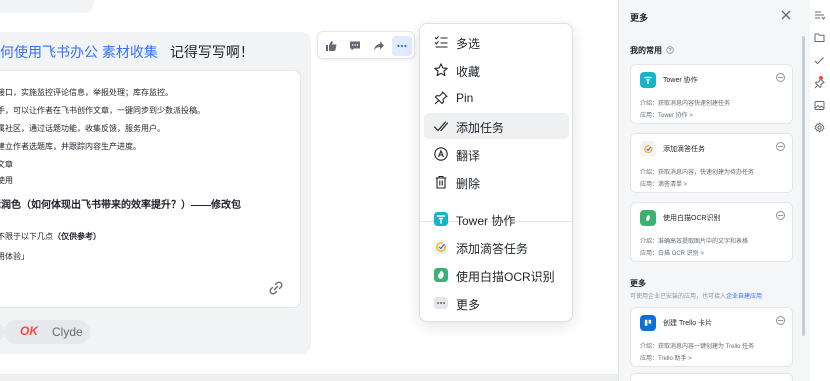 This screenshot has width=830, height=381. Describe the element at coordinates (468, 305) in the screenshot. I see `menu-item-label: 更多` at that location.